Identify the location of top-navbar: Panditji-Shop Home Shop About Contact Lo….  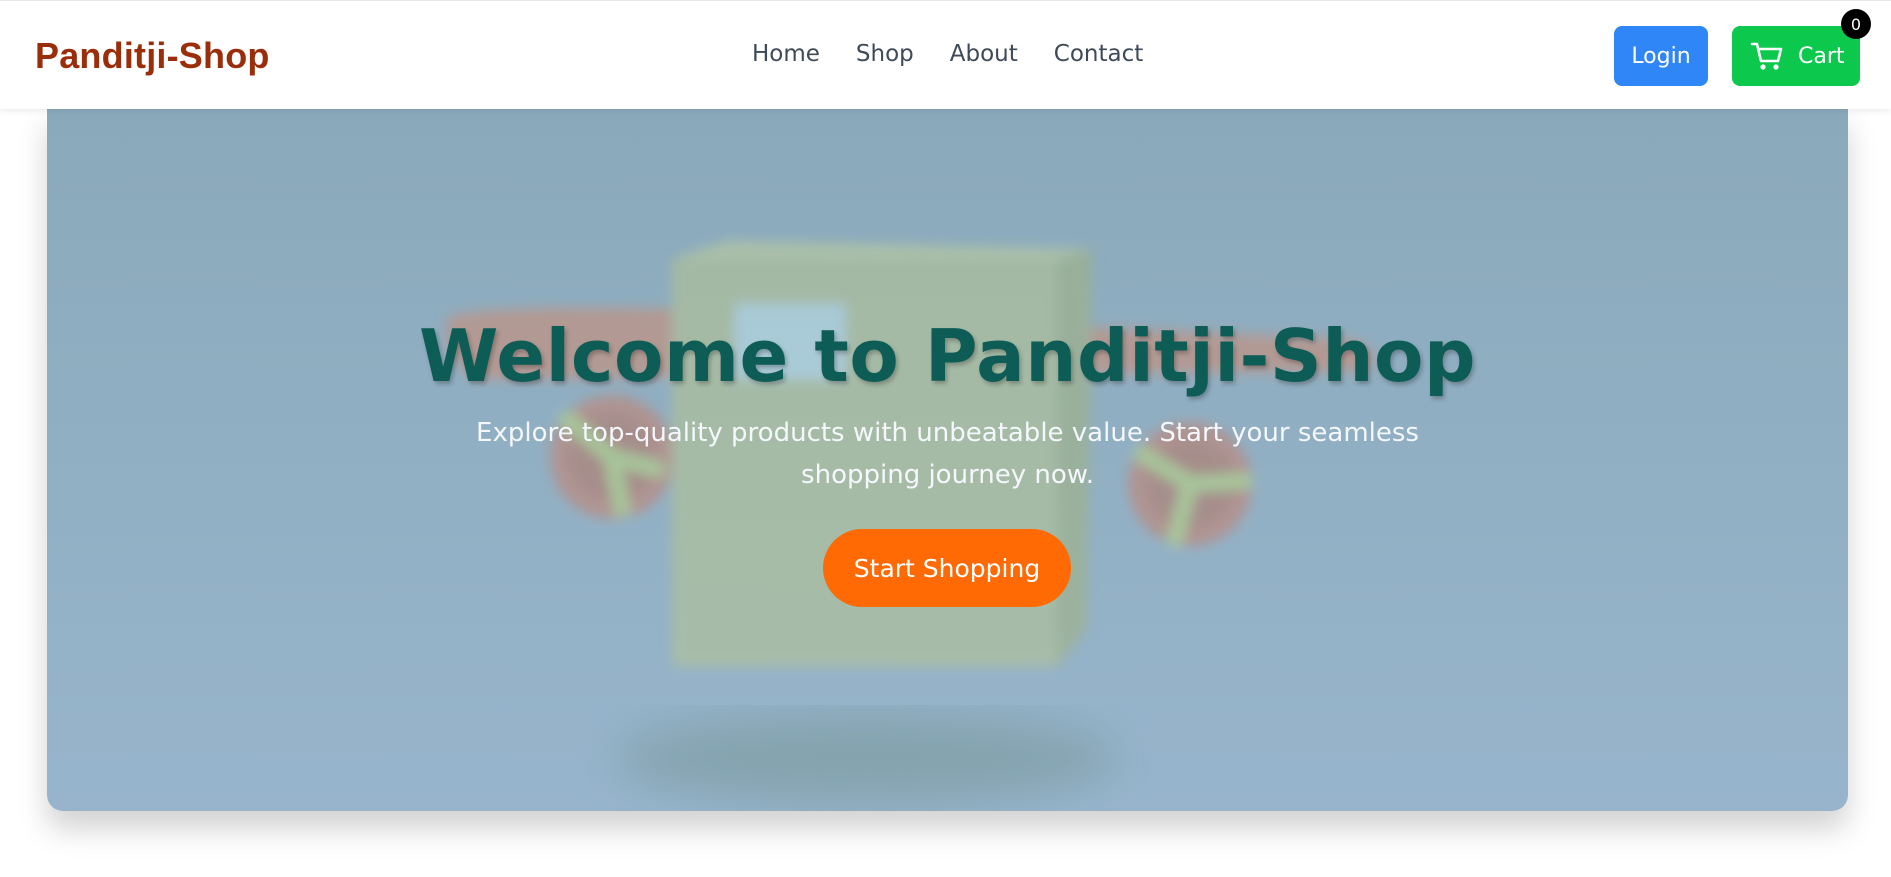
(945, 54).